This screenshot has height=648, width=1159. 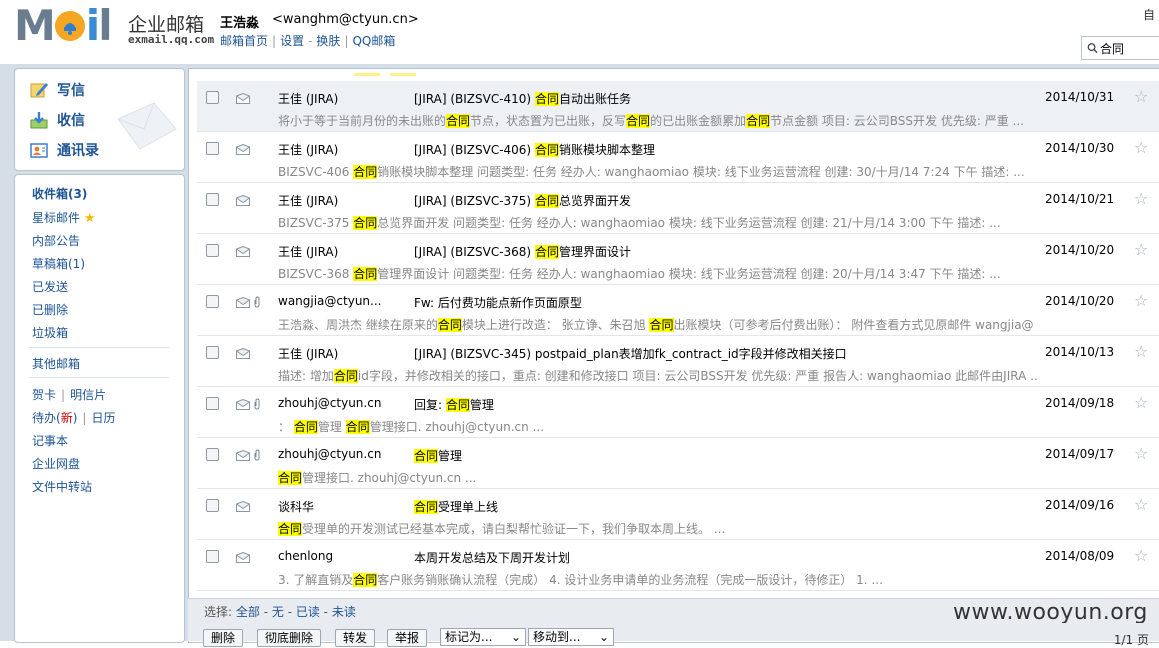 I want to click on mail-subject: [JIRA] (BIZSVC-368) 合同管理界面设计, so click(x=522, y=251).